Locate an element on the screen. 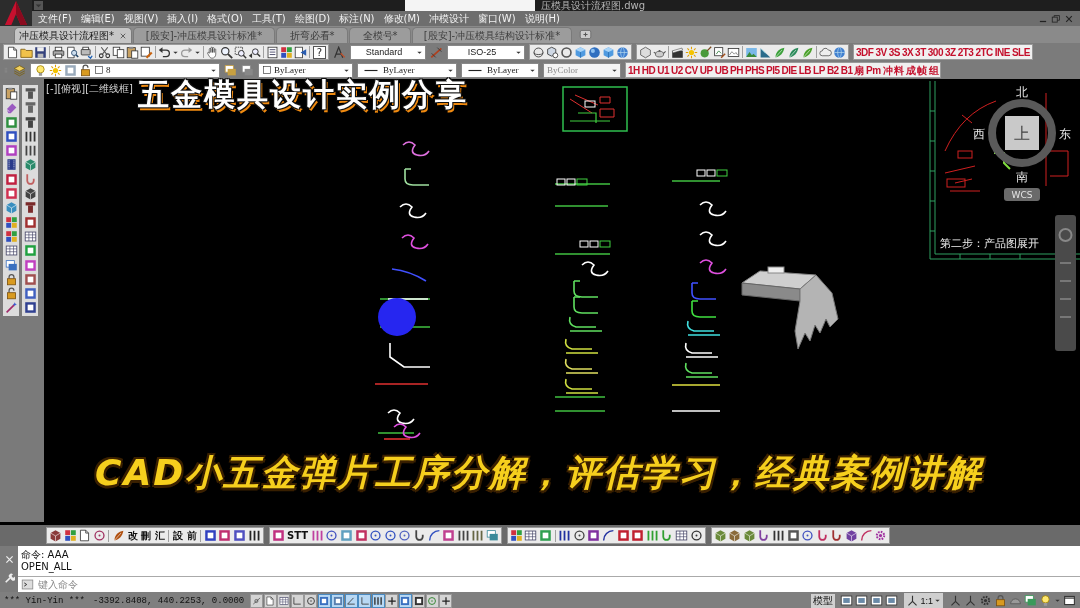 The width and height of the screenshot is (1080, 608). text-style-dropdown: Standard is located at coordinates (388, 52).